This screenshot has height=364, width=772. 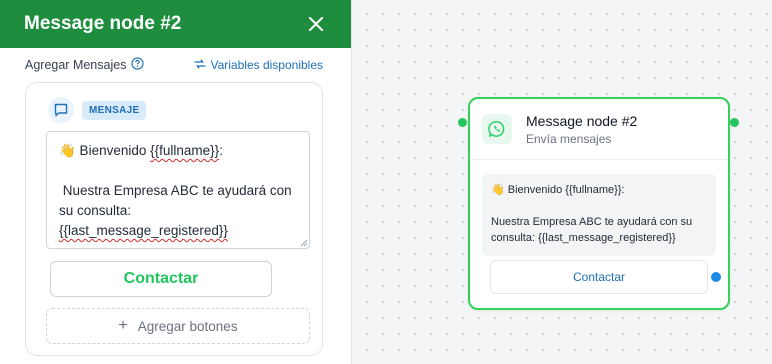 I want to click on resize-grip-icon, so click(x=304, y=243).